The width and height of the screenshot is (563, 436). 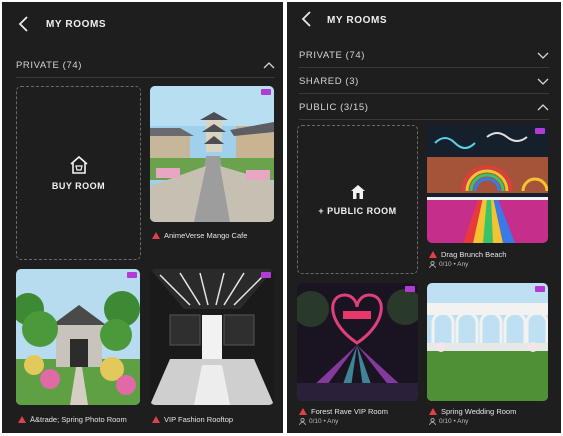 What do you see at coordinates (349, 411) in the screenshot?
I see `room-name: Forest Rave VIP Room` at bounding box center [349, 411].